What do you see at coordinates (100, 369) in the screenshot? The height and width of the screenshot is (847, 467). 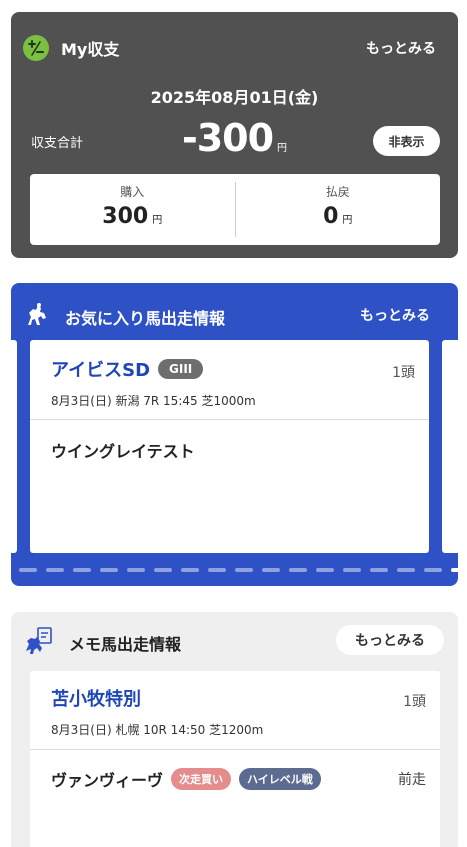 I see `race-name: アイビスSD` at bounding box center [100, 369].